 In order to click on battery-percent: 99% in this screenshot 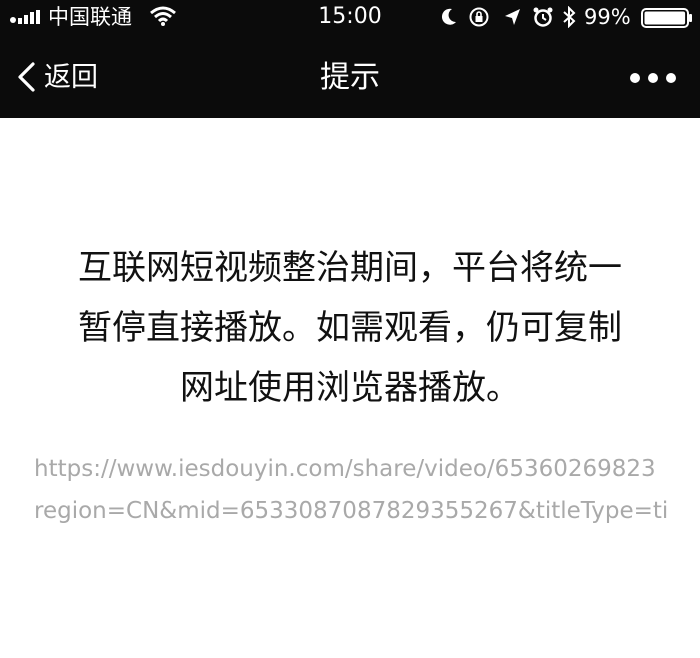, I will do `click(607, 17)`.